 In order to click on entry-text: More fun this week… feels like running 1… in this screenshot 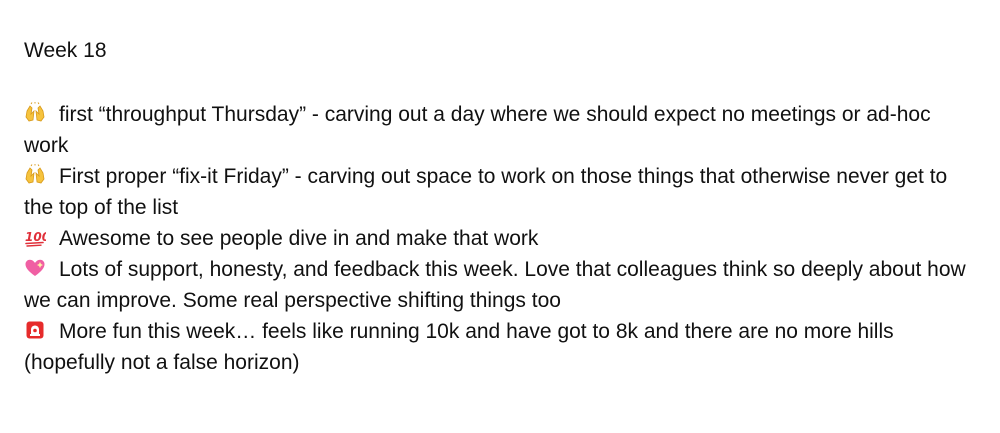, I will do `click(459, 347)`.